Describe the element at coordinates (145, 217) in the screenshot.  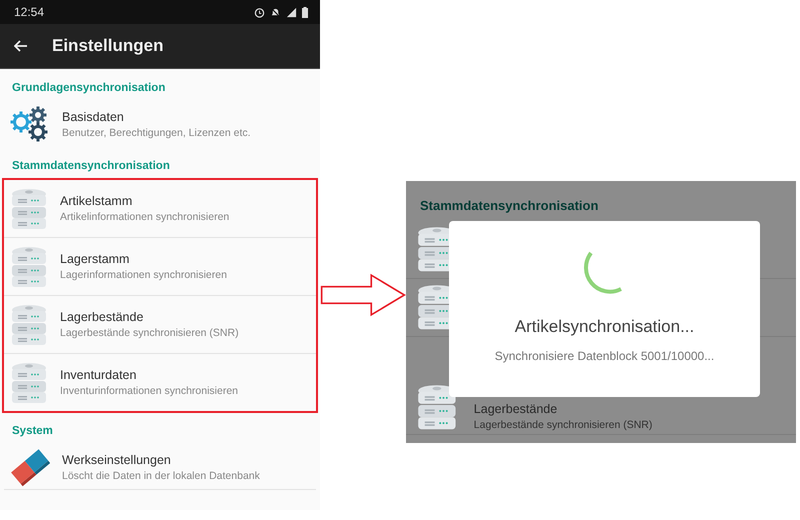
I see `item-subtitle: Artikelinformationen synchronisieren` at that location.